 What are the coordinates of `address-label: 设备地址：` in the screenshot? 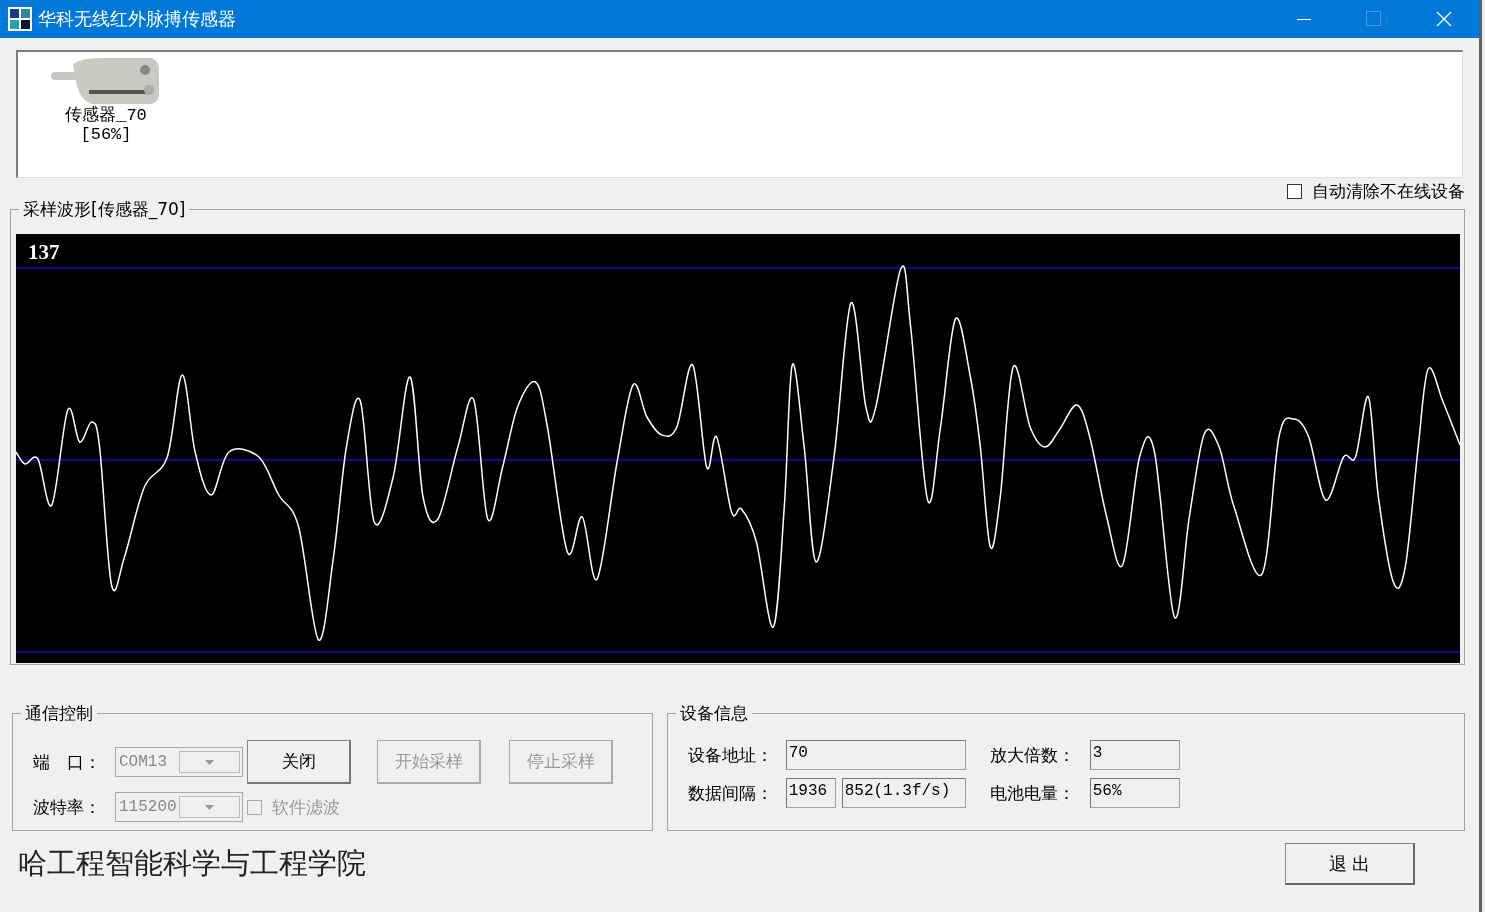 It's located at (730, 755).